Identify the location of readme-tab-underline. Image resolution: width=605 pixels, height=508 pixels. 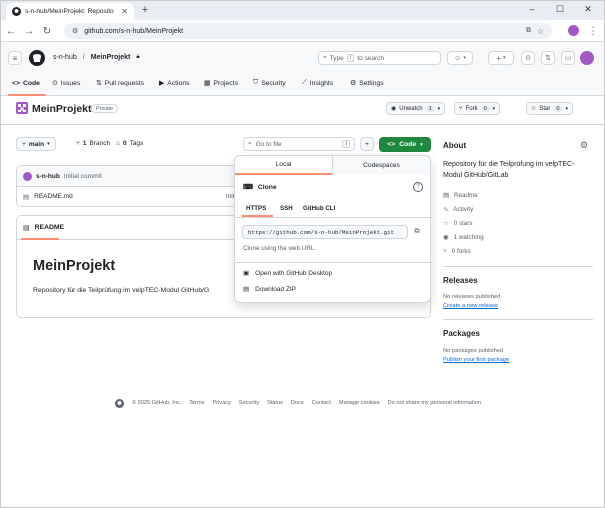
(40, 239).